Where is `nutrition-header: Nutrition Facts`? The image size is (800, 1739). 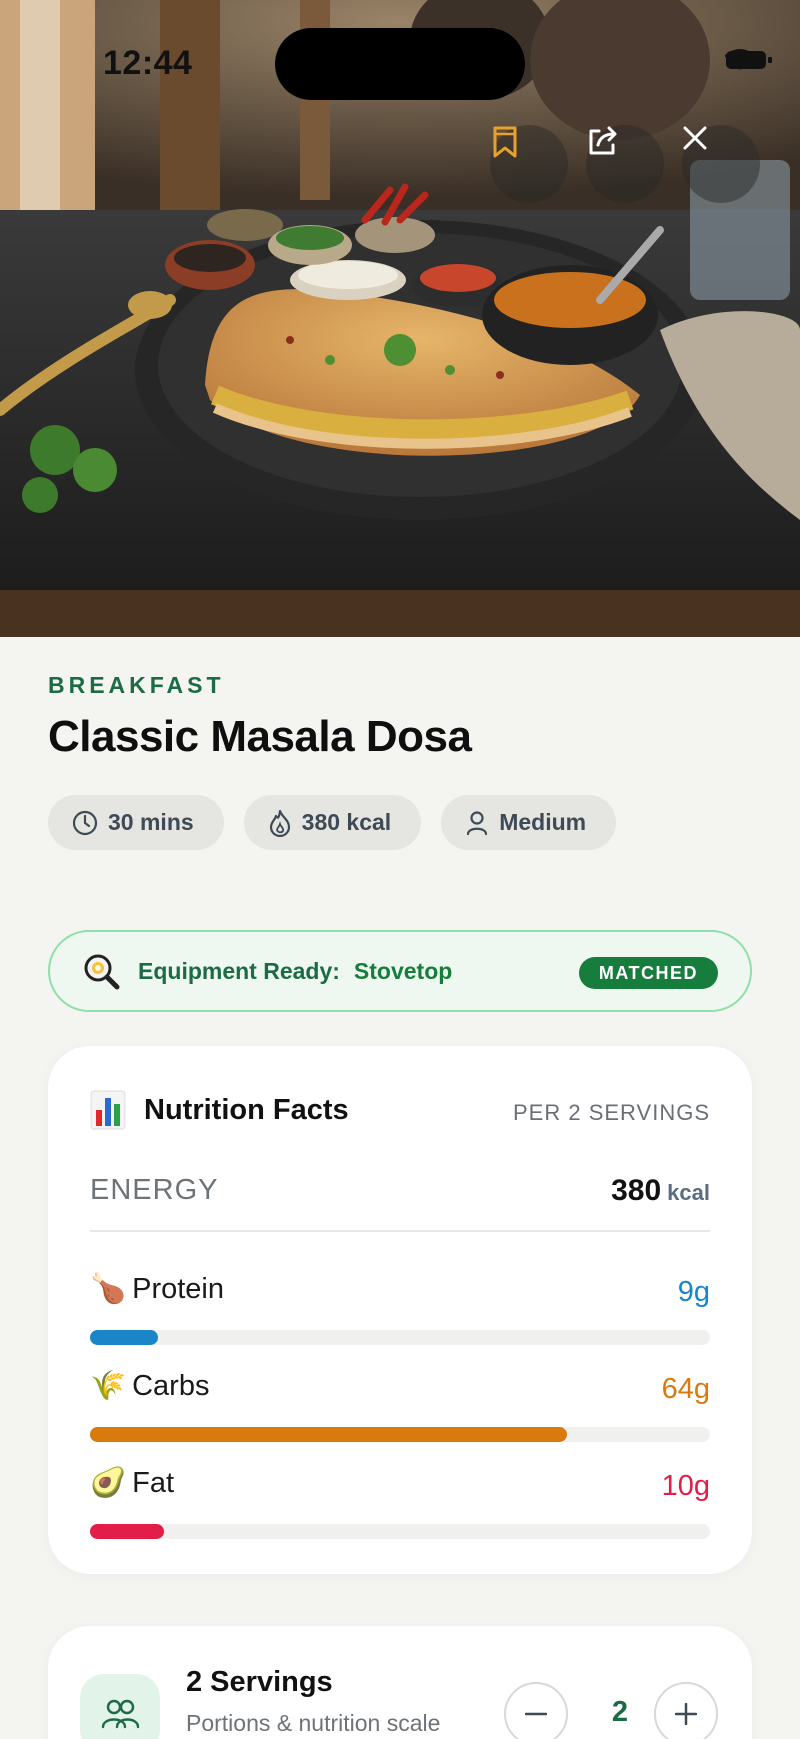 nutrition-header: Nutrition Facts is located at coordinates (219, 1110).